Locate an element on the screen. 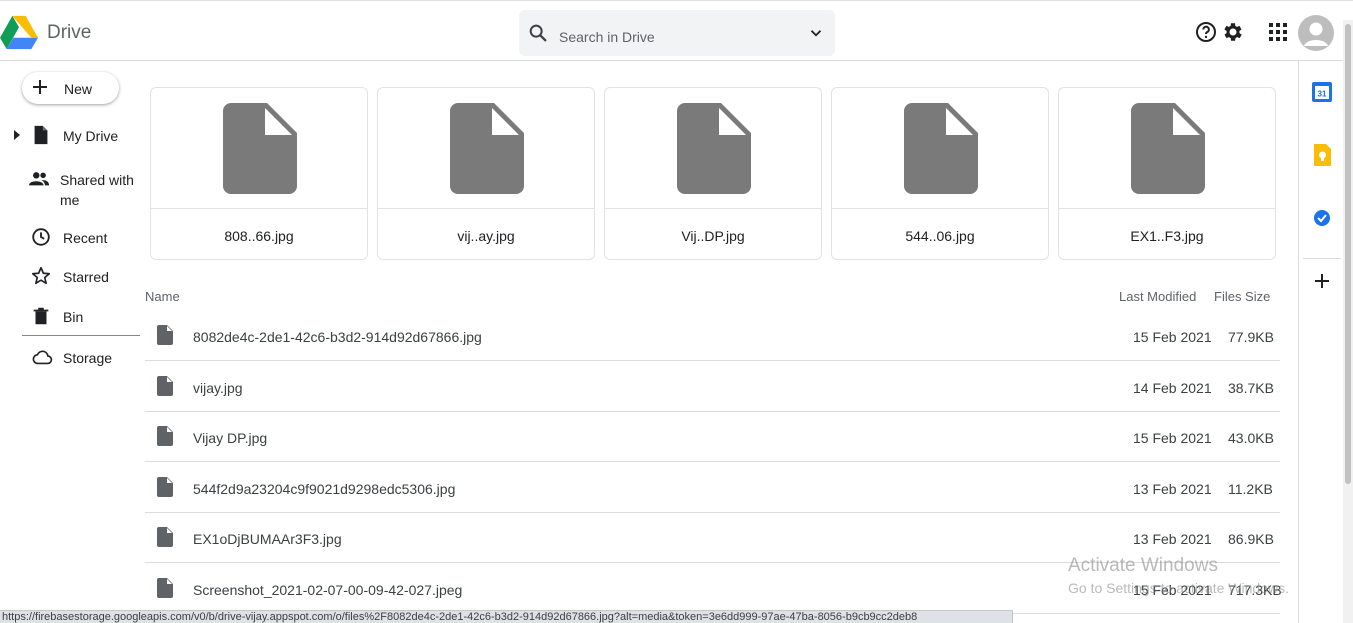 This screenshot has height=623, width=1353. row-size: 11.2KB is located at coordinates (1250, 489).